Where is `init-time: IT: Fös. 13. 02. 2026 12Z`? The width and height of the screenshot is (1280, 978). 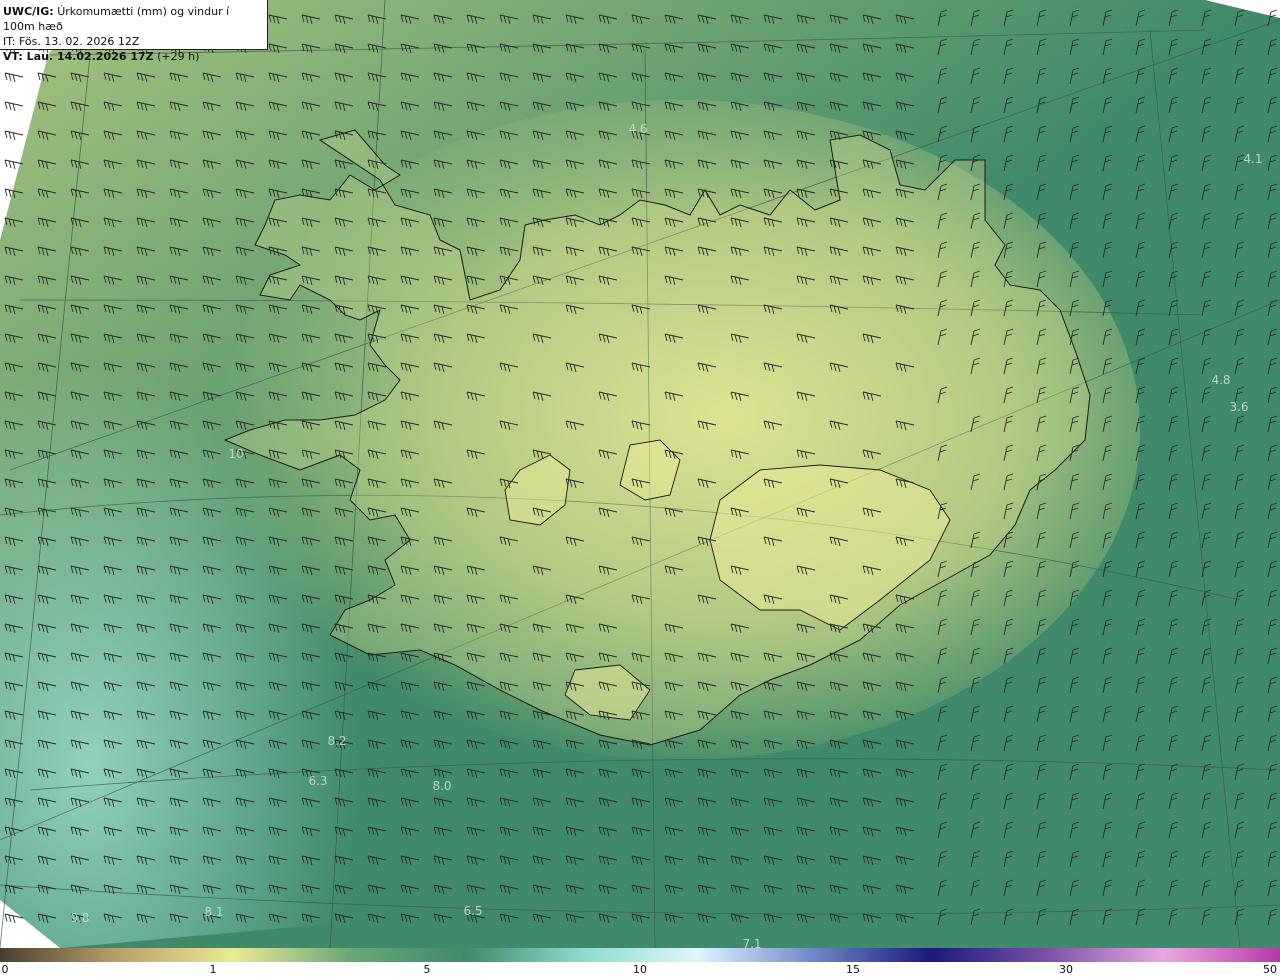 init-time: IT: Fös. 13. 02. 2026 12Z is located at coordinates (71, 41).